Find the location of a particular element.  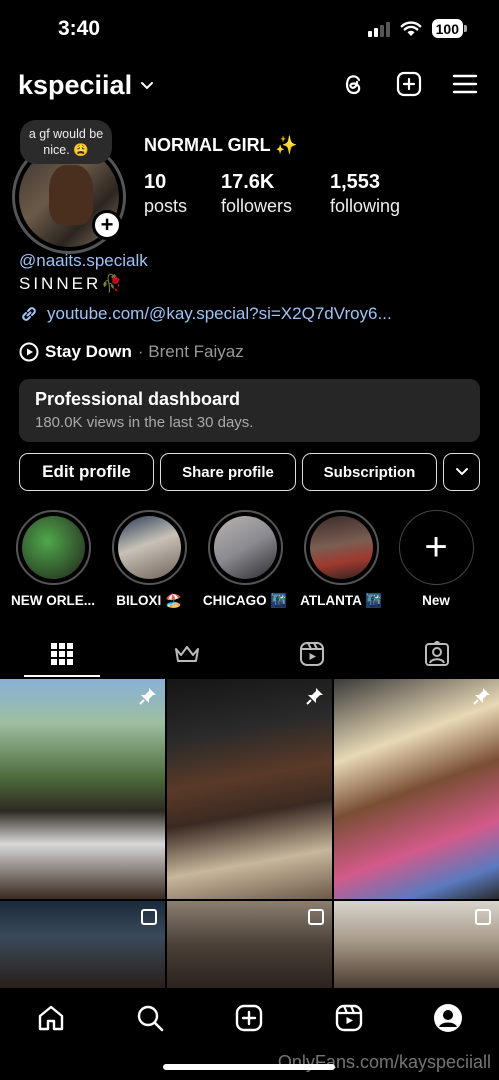

stat-label: posts is located at coordinates (166, 206).